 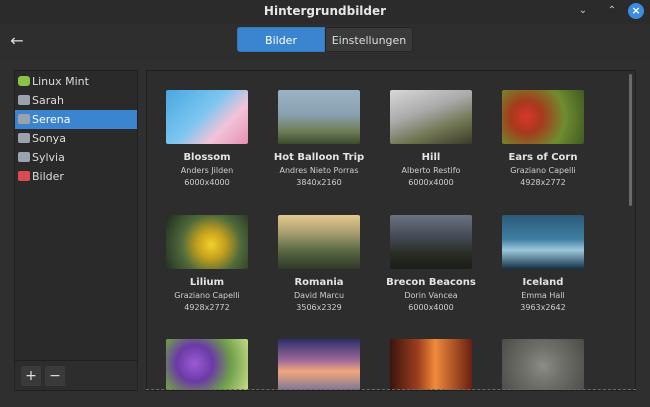 What do you see at coordinates (319, 282) in the screenshot?
I see `wallpaper-name: Romania` at bounding box center [319, 282].